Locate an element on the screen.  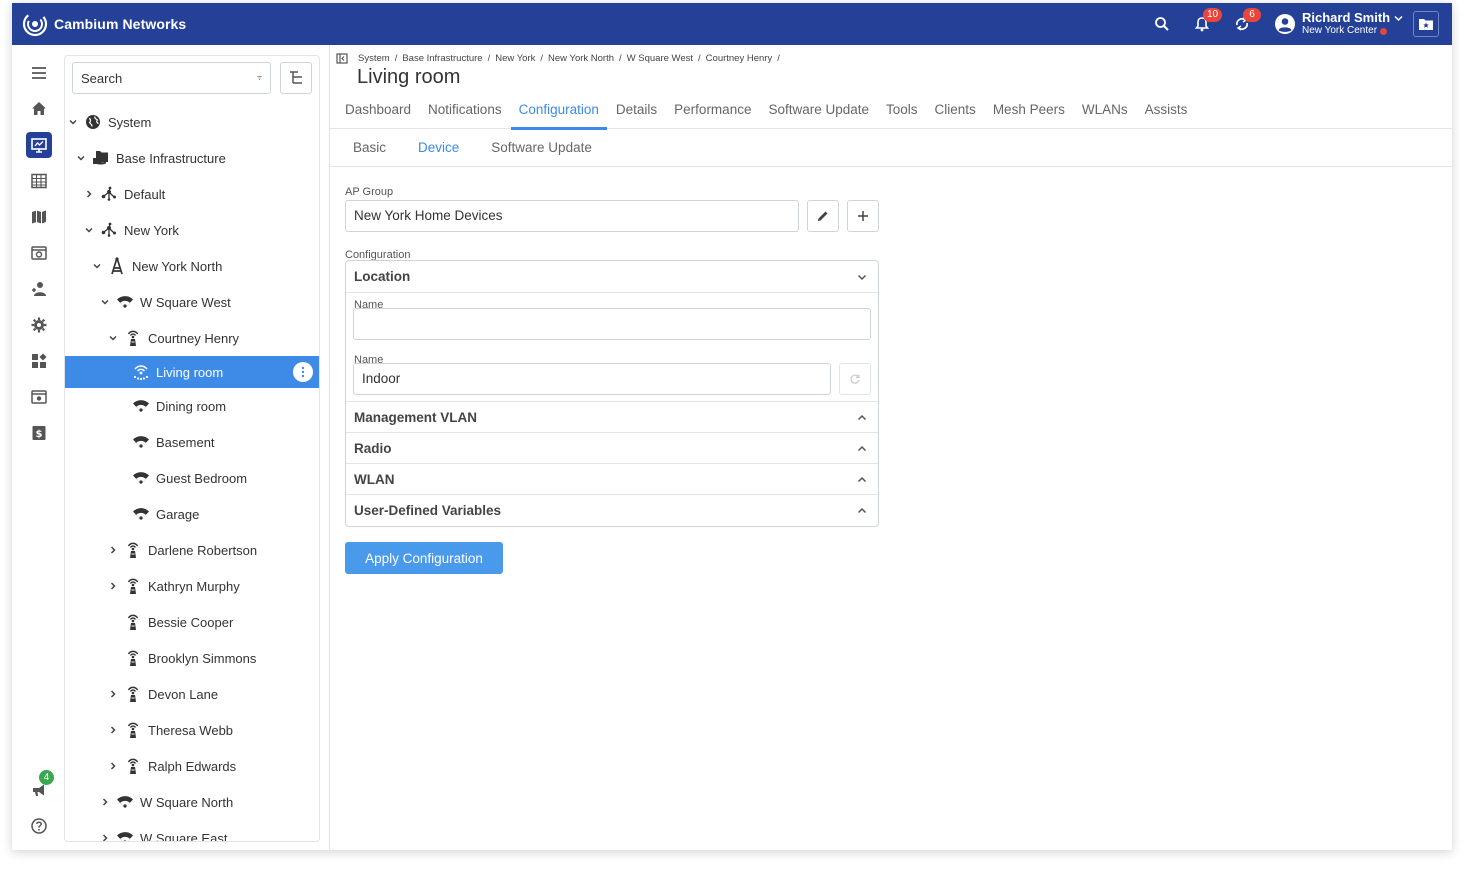
collapse-panel-icon is located at coordinates (342, 58).